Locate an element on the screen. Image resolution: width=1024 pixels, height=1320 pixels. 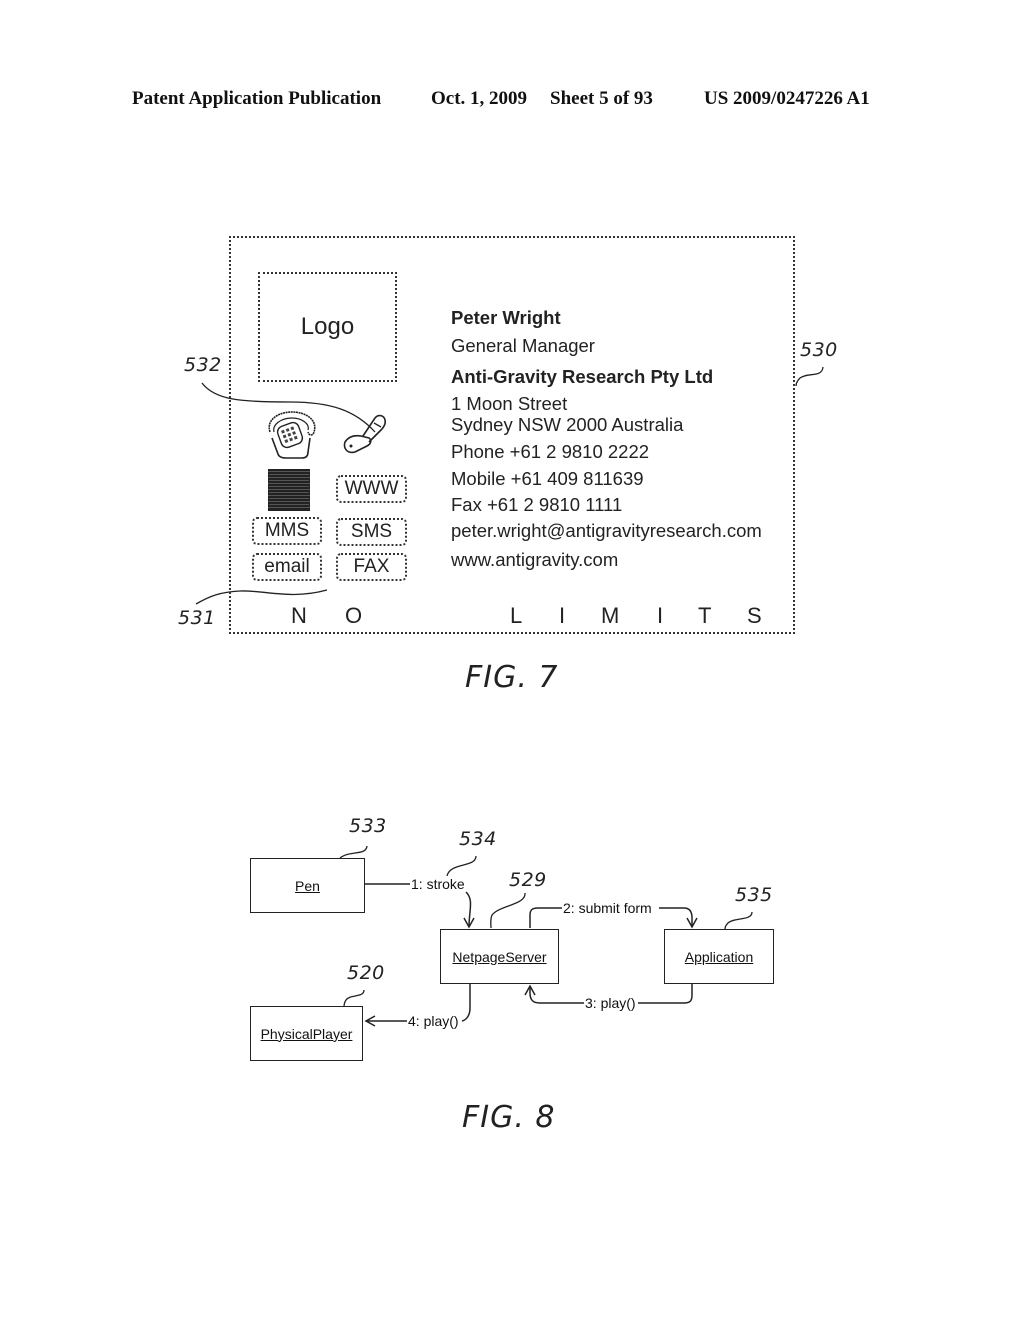
sms-button: SMS is located at coordinates (371, 532).